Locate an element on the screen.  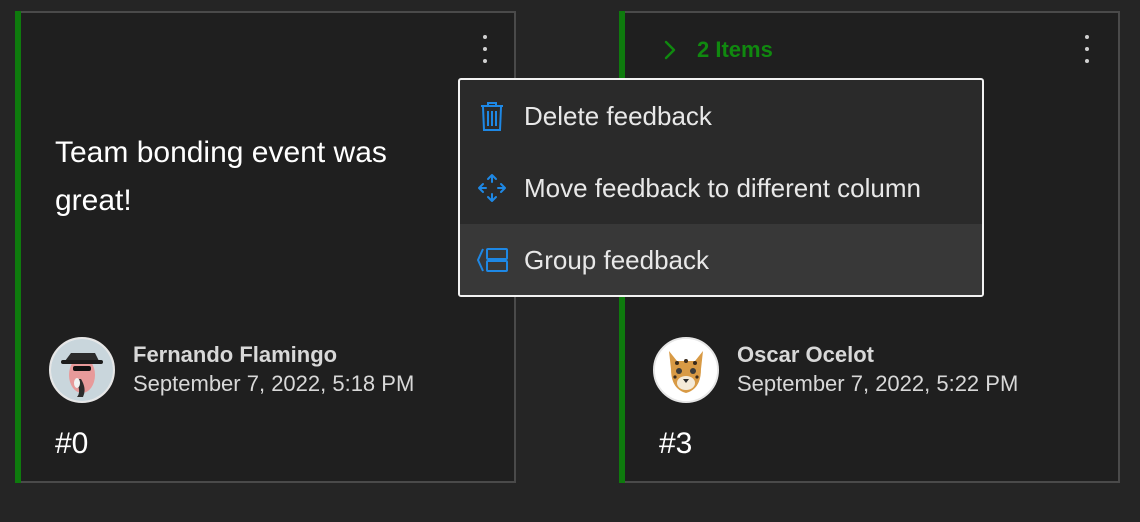
move-feedback-menu-item: Move feedback to different column is located at coordinates (721, 188).